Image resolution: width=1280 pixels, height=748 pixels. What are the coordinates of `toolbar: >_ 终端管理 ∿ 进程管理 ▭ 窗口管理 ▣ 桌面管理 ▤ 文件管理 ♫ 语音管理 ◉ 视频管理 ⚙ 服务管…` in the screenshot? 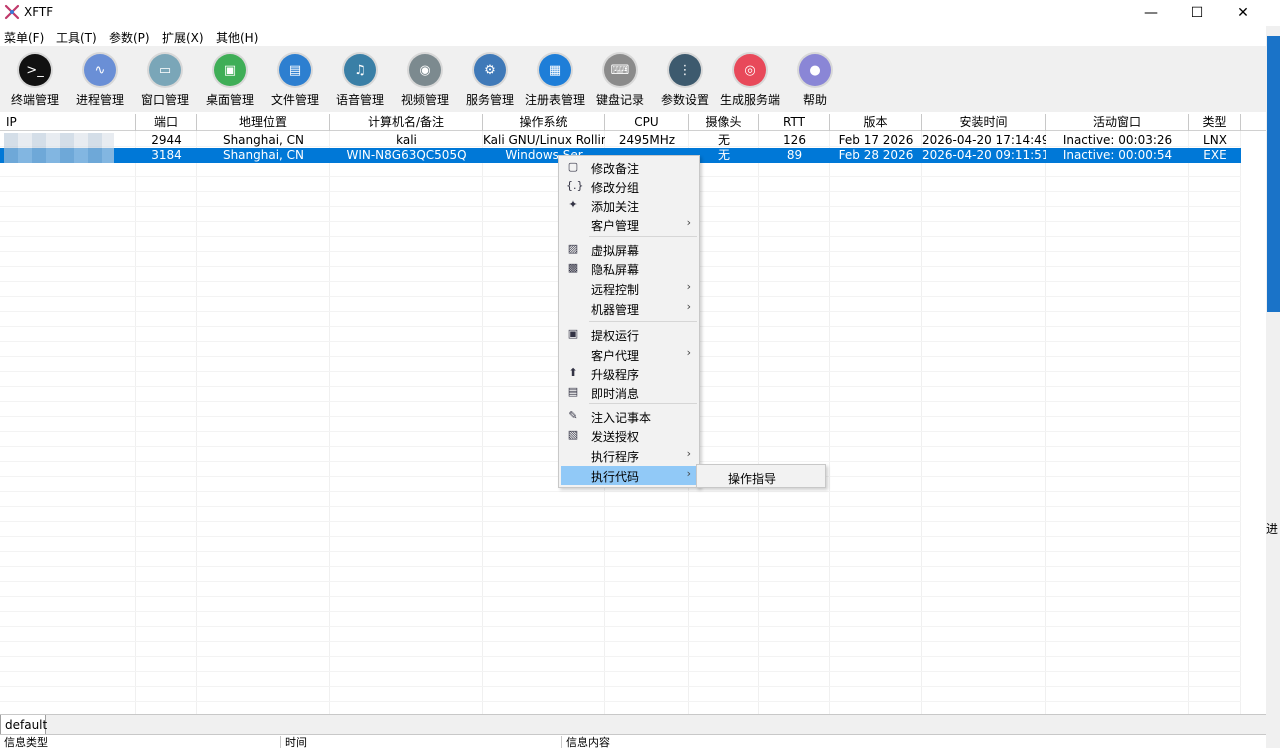 It's located at (633, 79).